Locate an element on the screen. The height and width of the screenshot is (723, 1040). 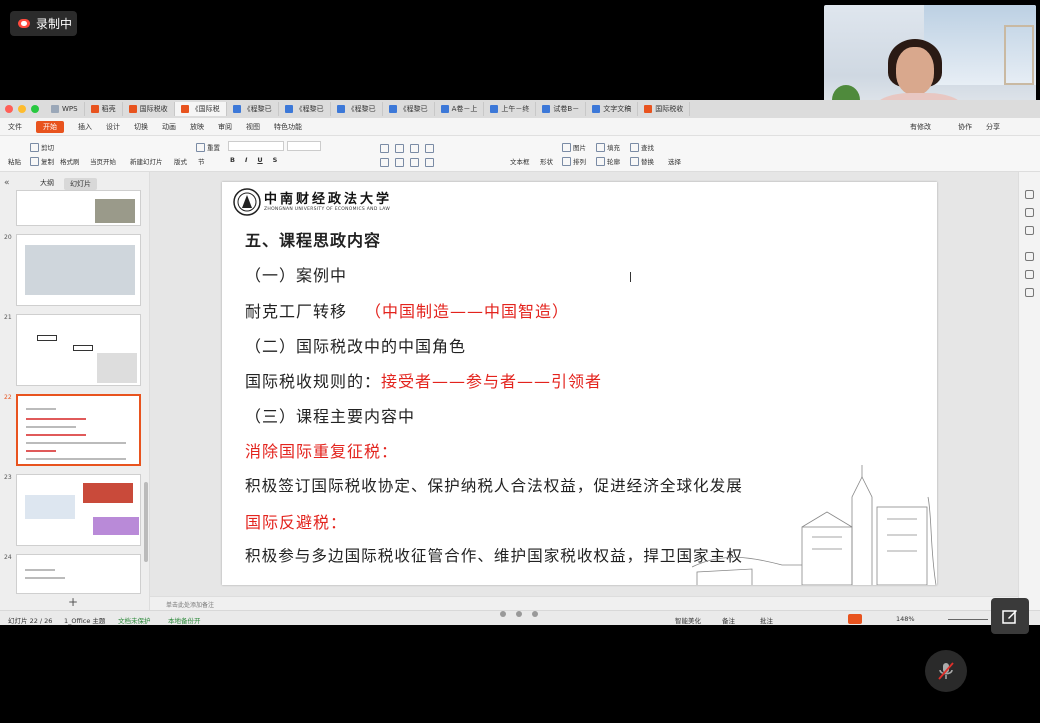
align-left-icon is located at coordinates (384, 162).